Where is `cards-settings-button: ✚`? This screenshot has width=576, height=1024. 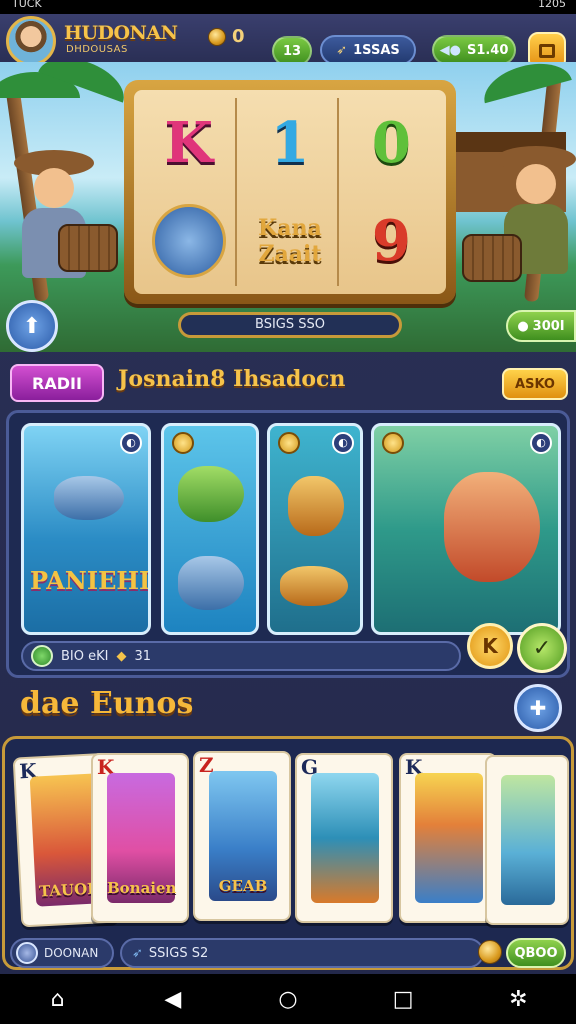 cards-settings-button: ✚ is located at coordinates (538, 708).